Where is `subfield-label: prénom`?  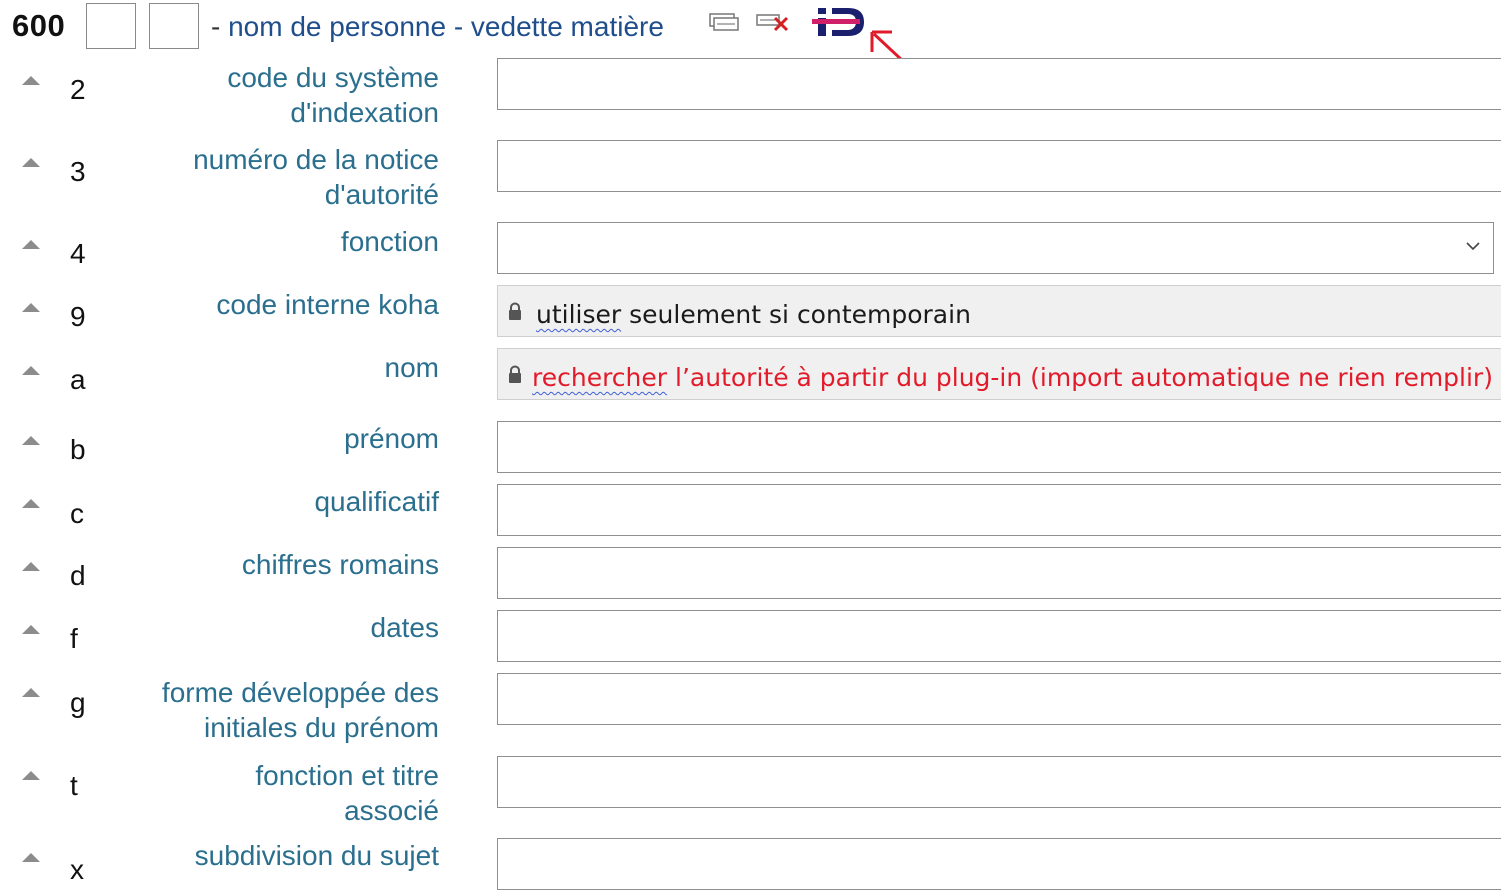
subfield-label: prénom is located at coordinates (269, 438).